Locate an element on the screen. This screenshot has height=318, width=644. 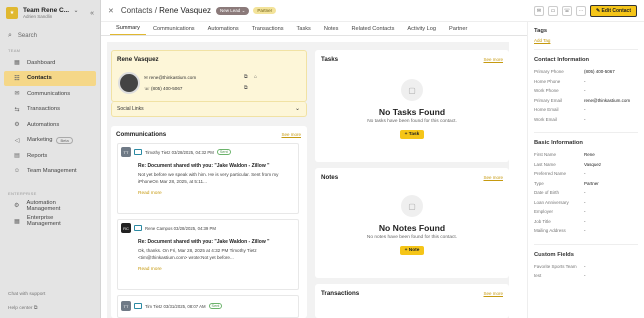
megaphone-icon: ◁ is located at coordinates (17, 140).